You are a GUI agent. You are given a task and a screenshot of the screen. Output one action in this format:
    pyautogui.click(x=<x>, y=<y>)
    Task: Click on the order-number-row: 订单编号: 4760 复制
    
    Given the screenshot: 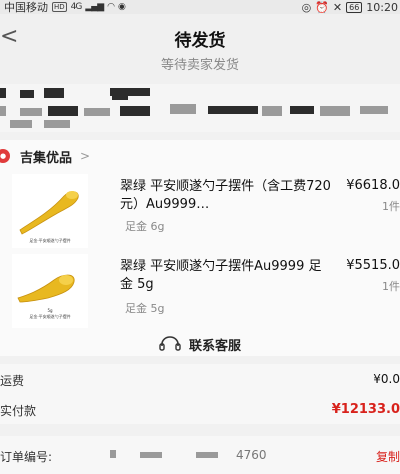 What is the action you would take?
    pyautogui.click(x=200, y=455)
    